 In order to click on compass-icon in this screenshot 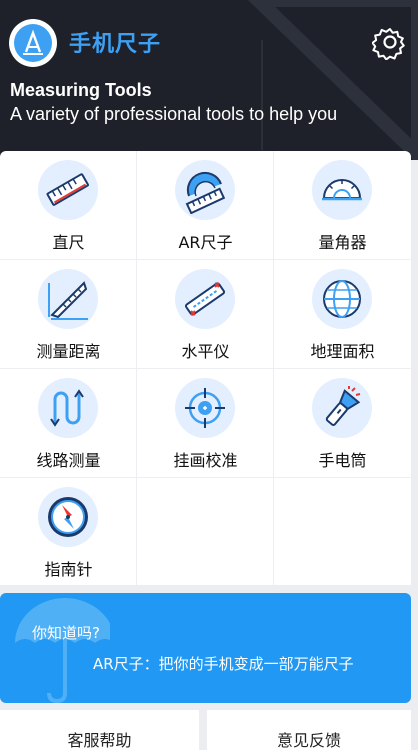, I will do `click(68, 517)`.